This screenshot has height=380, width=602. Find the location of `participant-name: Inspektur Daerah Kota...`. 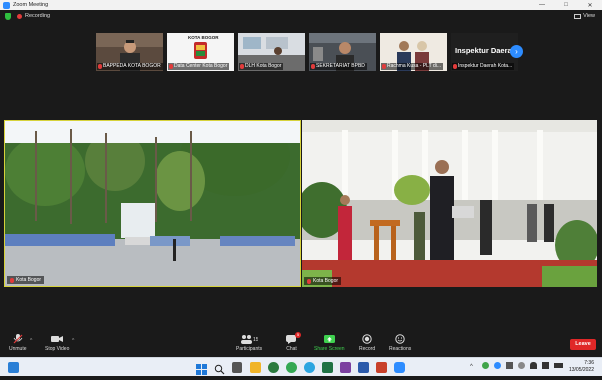

participant-name: Inspektur Daerah Kota... is located at coordinates (485, 66).